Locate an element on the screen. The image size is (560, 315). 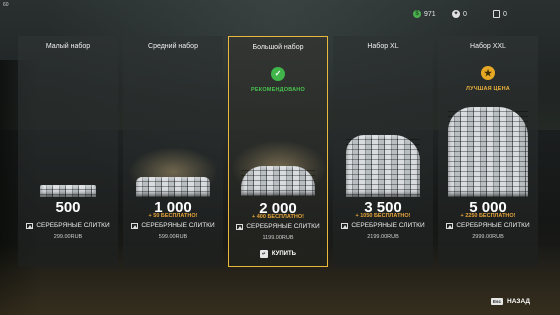
recommended-badge: РЕКОМЕНДОВАНО is located at coordinates (278, 90).